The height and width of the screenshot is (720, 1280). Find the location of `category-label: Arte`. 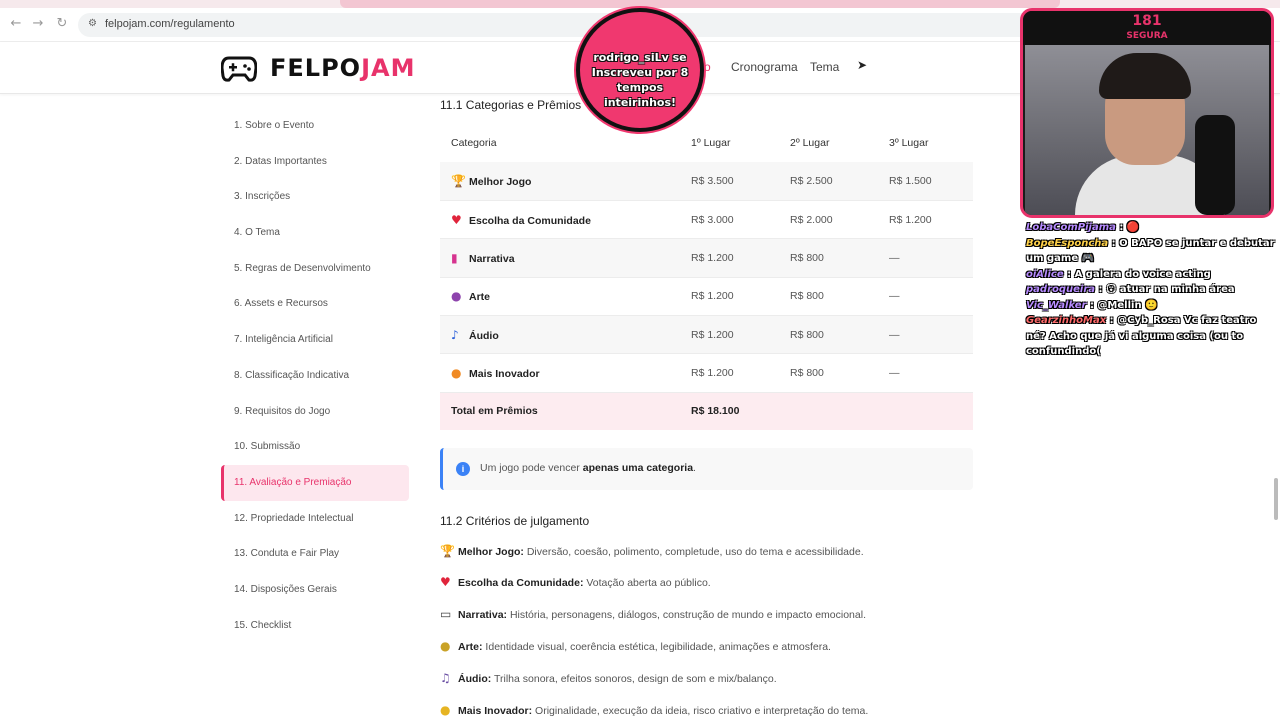

category-label: Arte is located at coordinates (480, 297).